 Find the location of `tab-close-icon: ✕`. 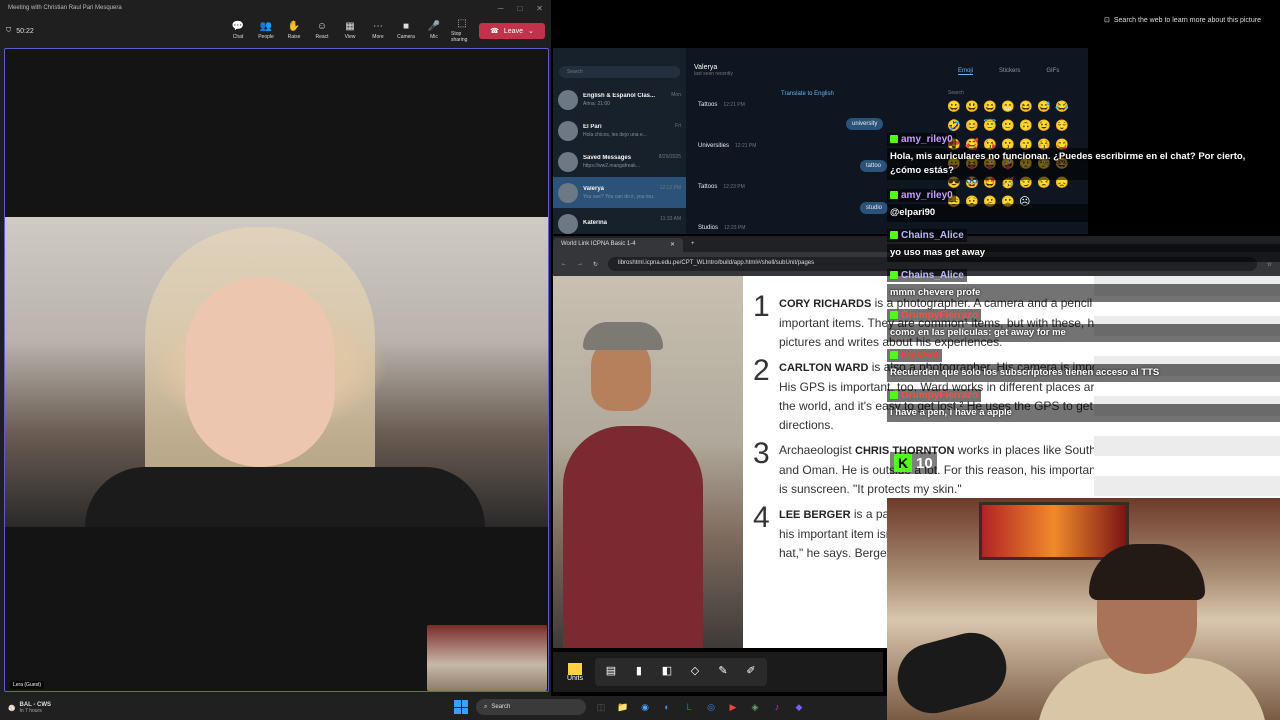

tab-close-icon: ✕ is located at coordinates (672, 245).